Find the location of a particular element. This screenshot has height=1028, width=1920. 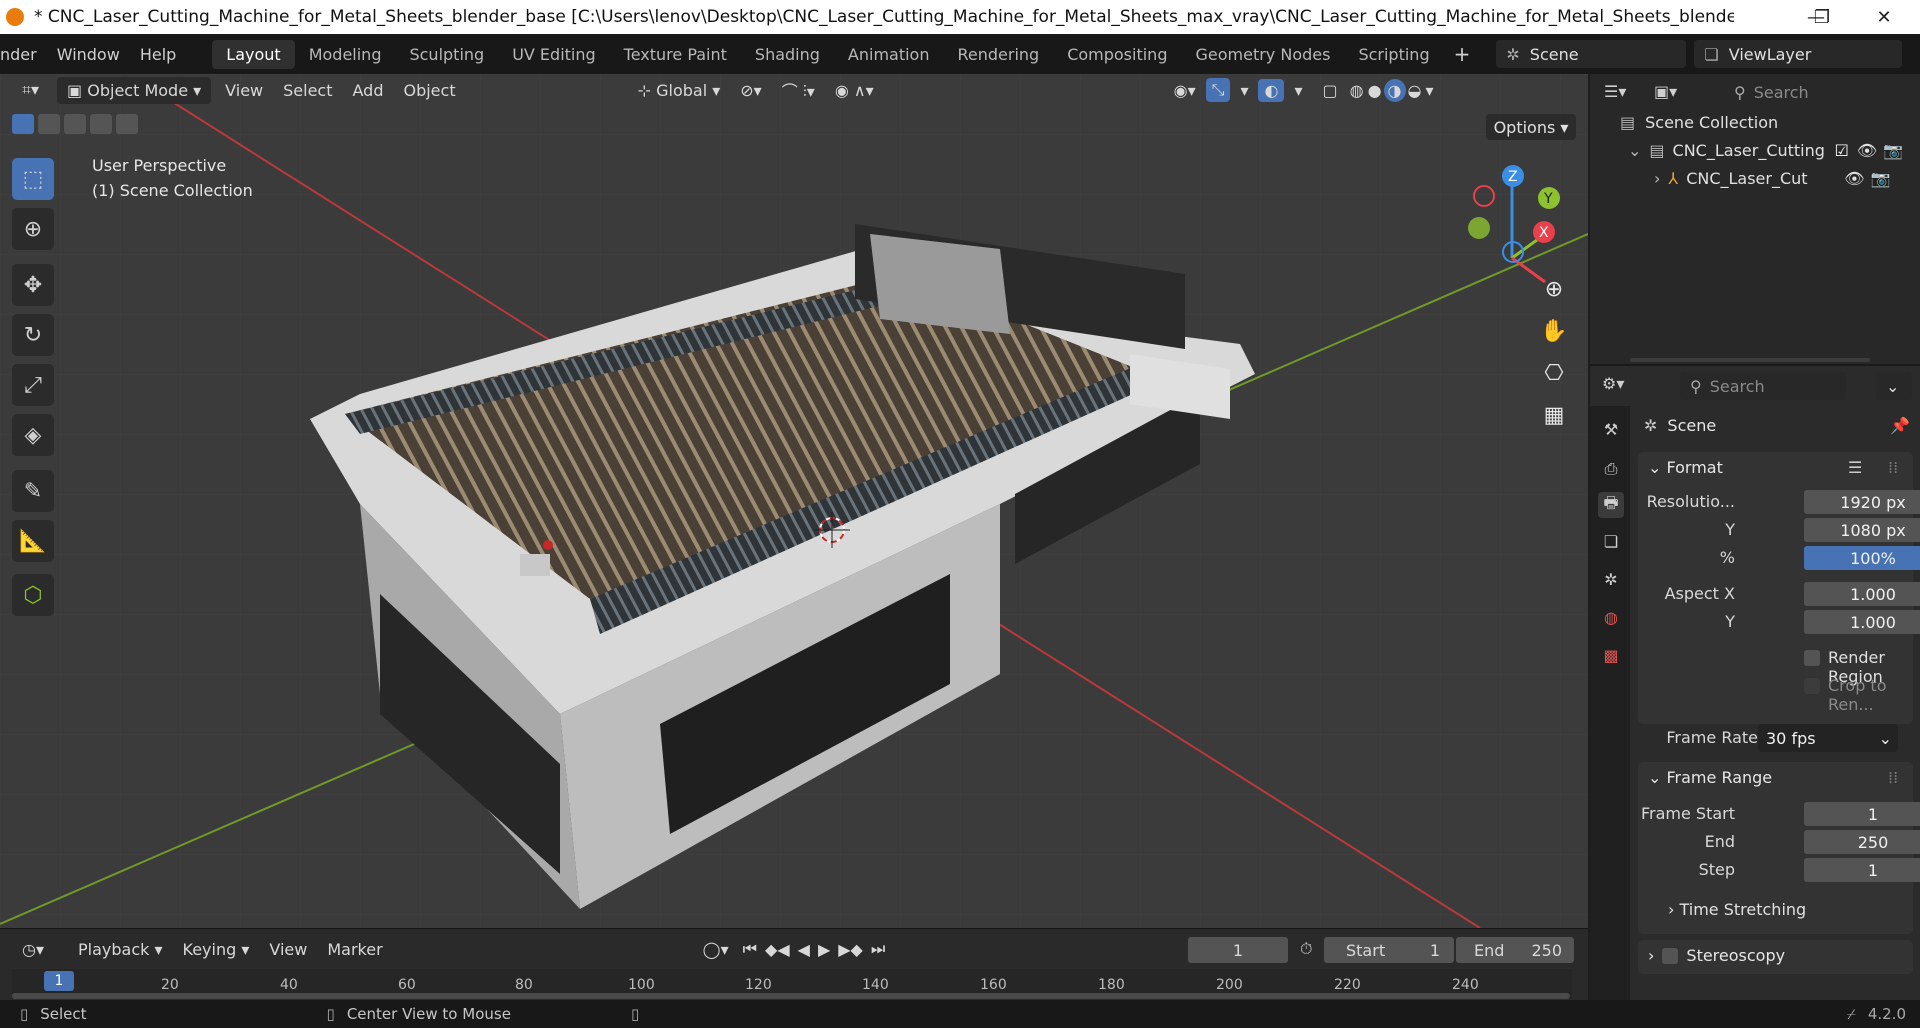

pan-hand-icon: ✋ is located at coordinates (1554, 331).